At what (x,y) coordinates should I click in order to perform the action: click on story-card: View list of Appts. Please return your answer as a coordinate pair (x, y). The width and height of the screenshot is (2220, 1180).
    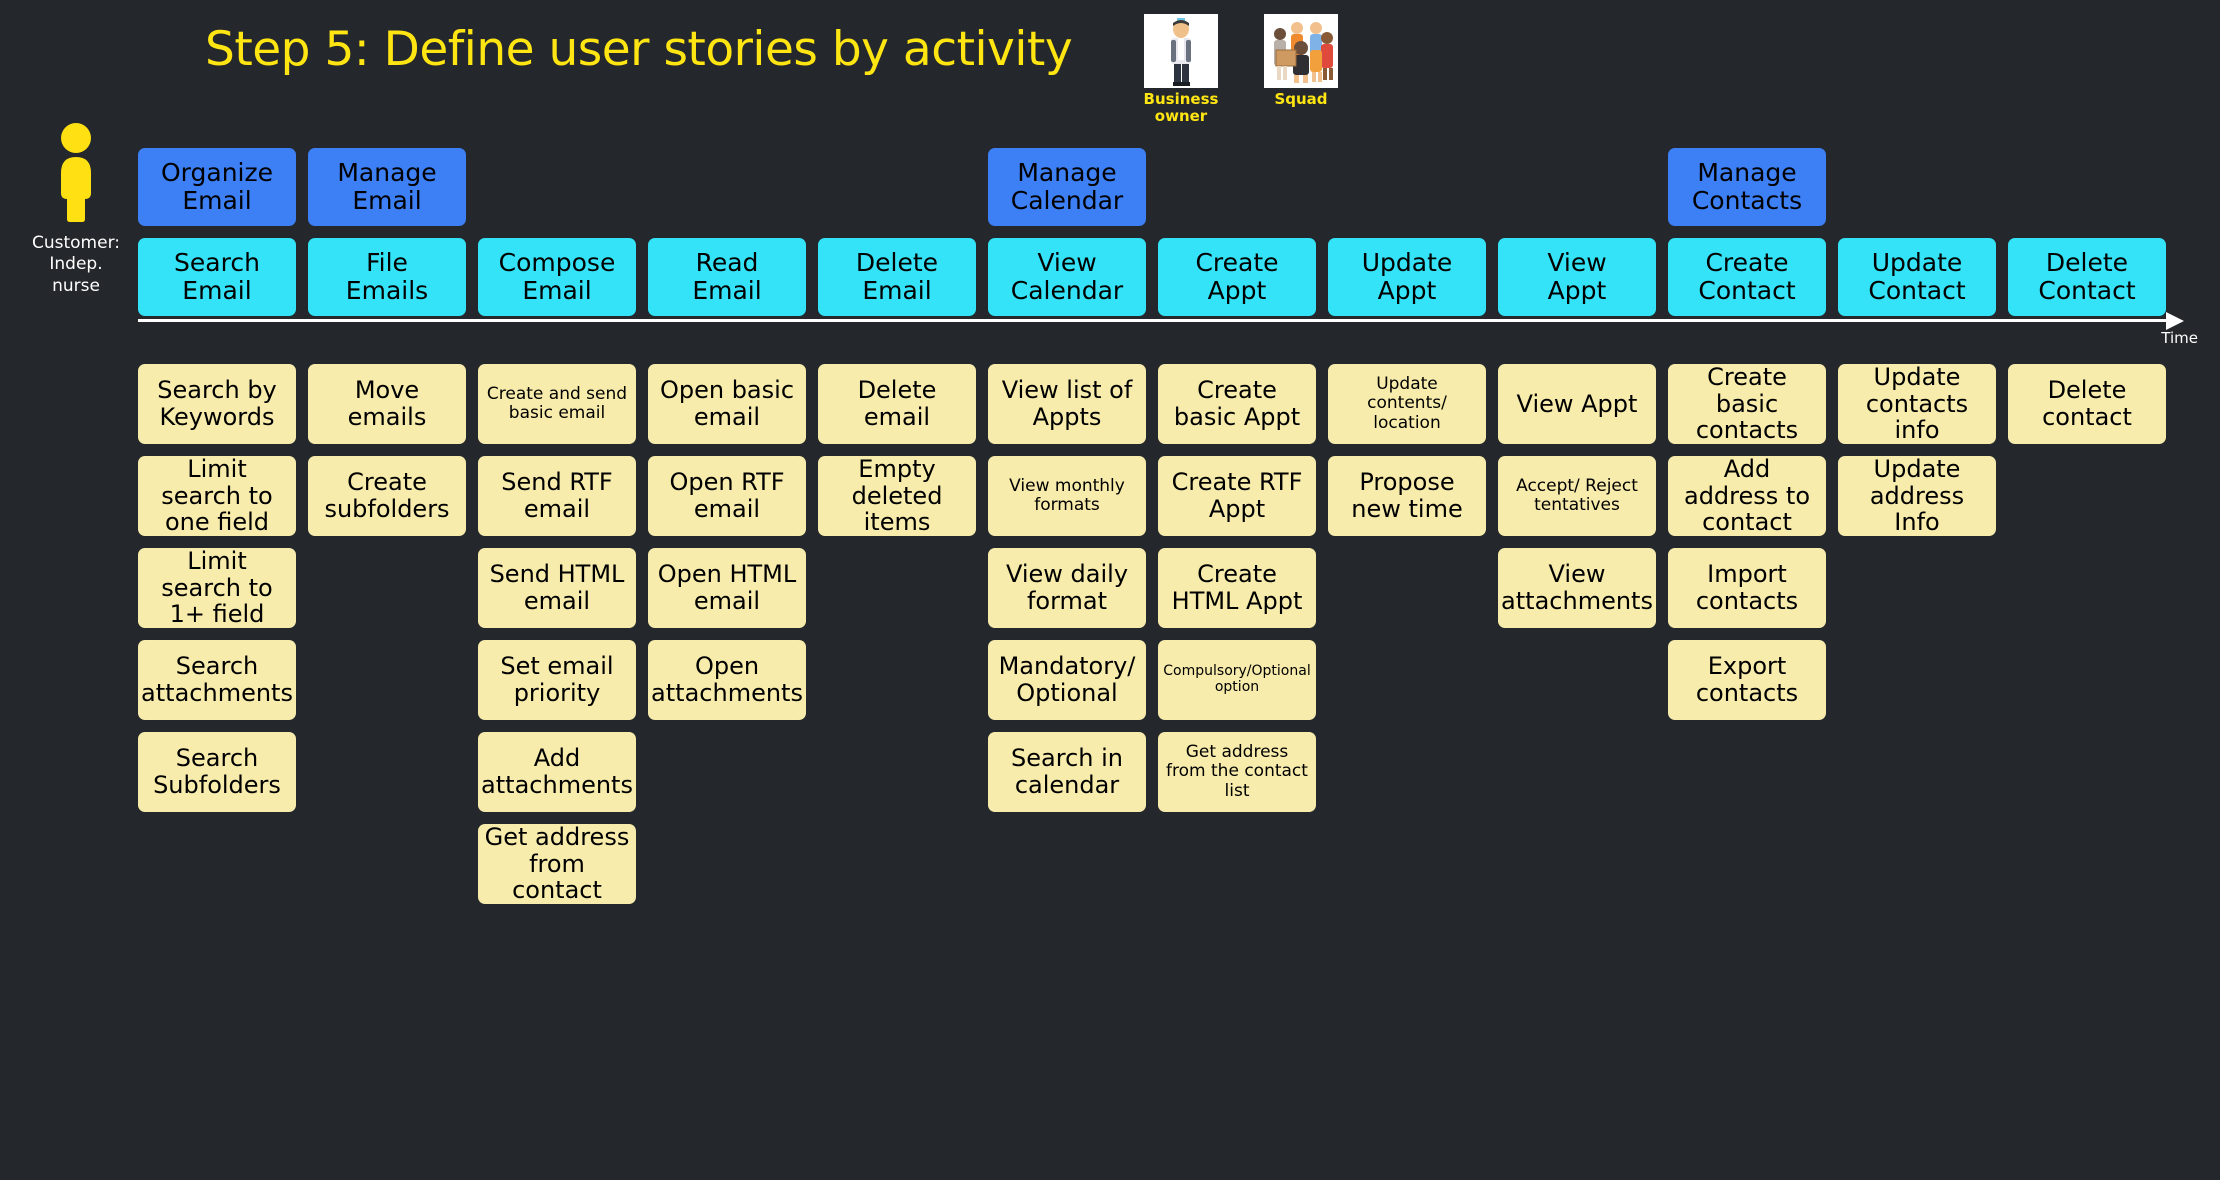
    Looking at the image, I should click on (1067, 404).